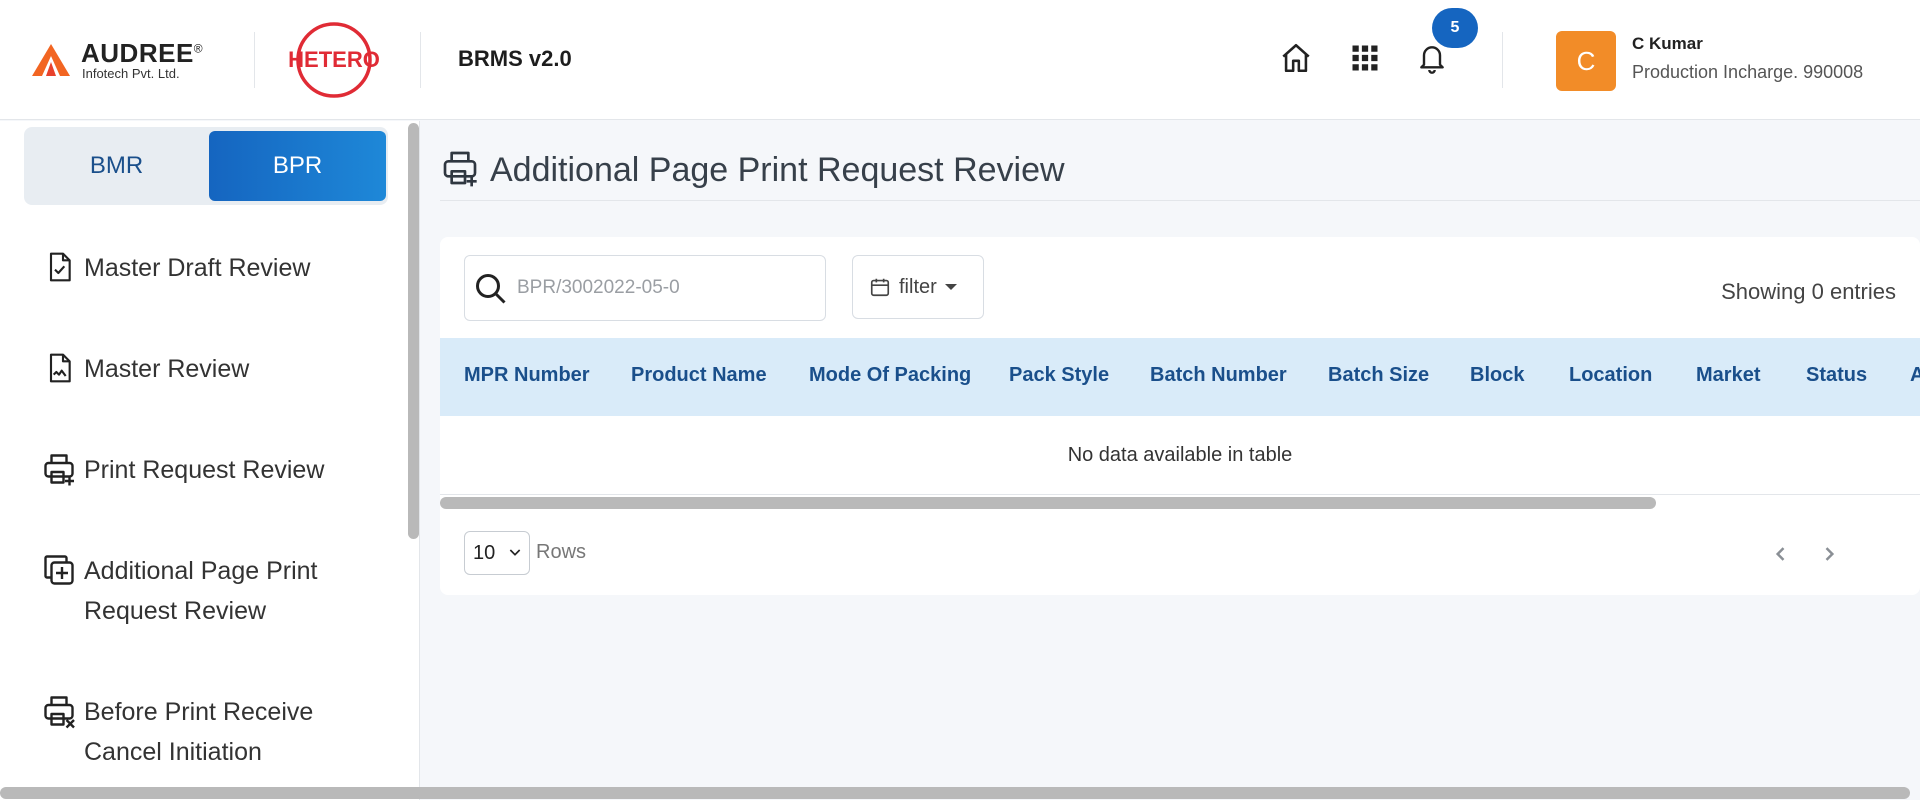  I want to click on sidebar-scrollbar, so click(413, 331).